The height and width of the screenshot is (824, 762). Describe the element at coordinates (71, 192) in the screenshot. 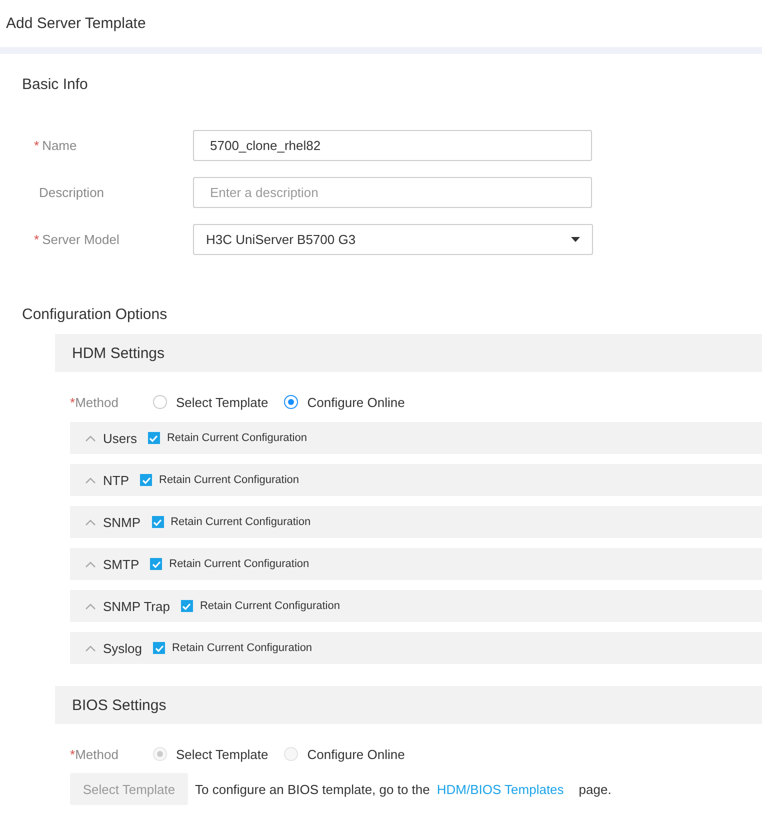

I see `field-label: Description` at that location.